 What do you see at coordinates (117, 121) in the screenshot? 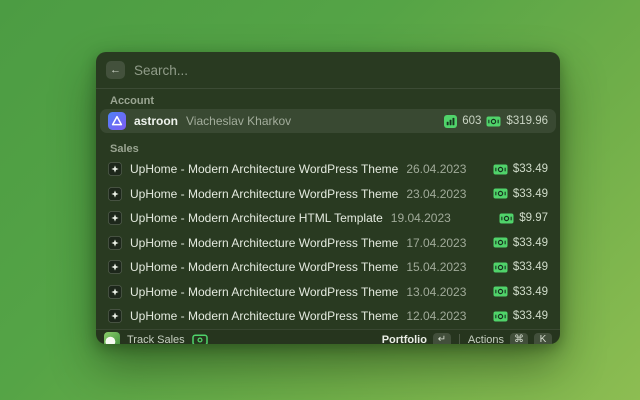
I see `astroon-logo-icon` at bounding box center [117, 121].